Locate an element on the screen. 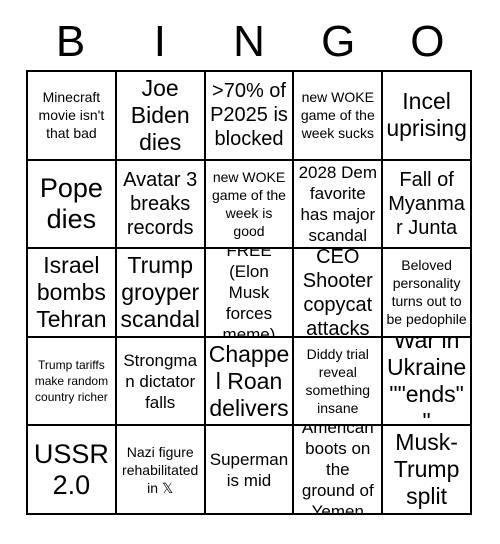 Image resolution: width=500 pixels, height=544 pixels. bingo-cell-i3: Trump groyper scandal is located at coordinates (161, 293).